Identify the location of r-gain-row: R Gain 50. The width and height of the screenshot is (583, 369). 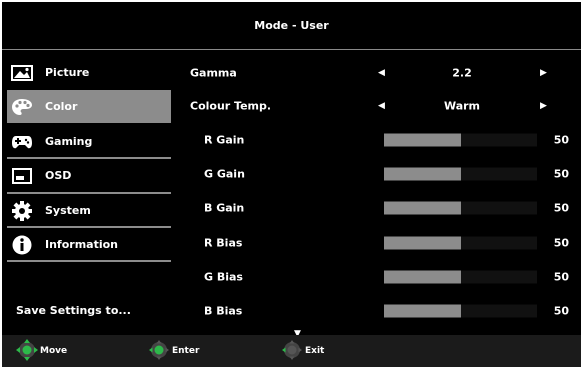
(376, 140).